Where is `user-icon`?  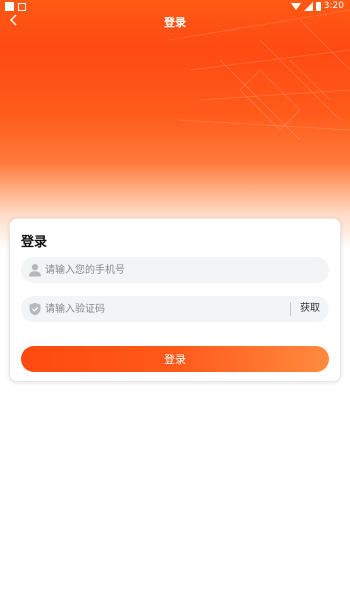
user-icon is located at coordinates (35, 270).